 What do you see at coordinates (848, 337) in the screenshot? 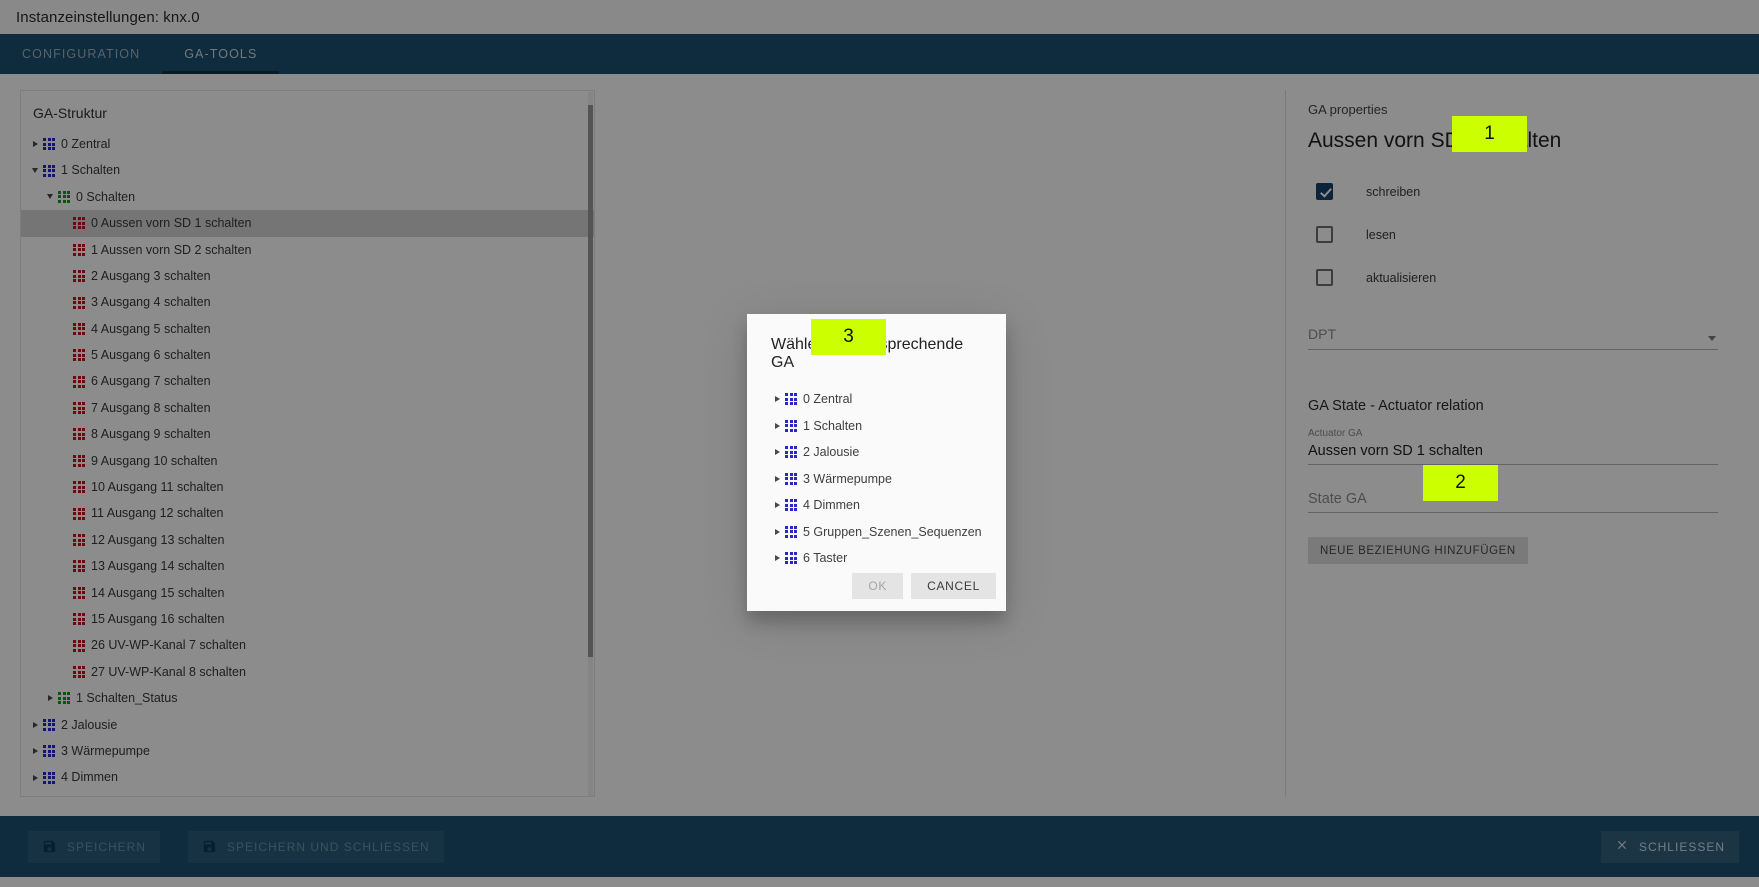
I see `annotation-badge-3: 3` at bounding box center [848, 337].